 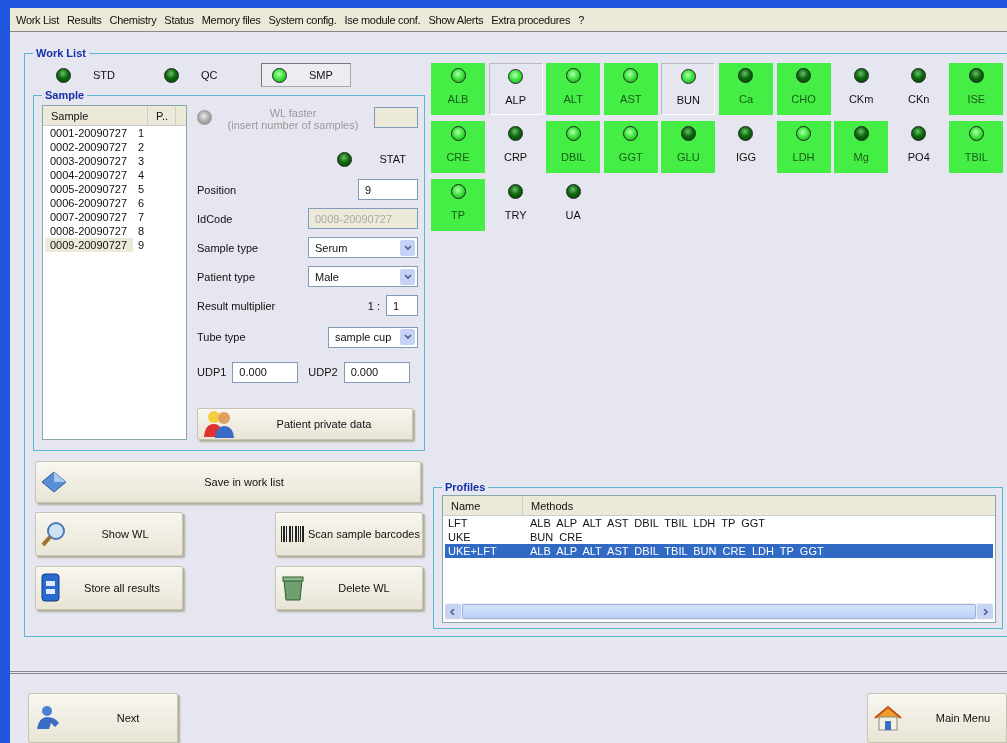 What do you see at coordinates (95, 115) in the screenshot?
I see `column-header: Sample` at bounding box center [95, 115].